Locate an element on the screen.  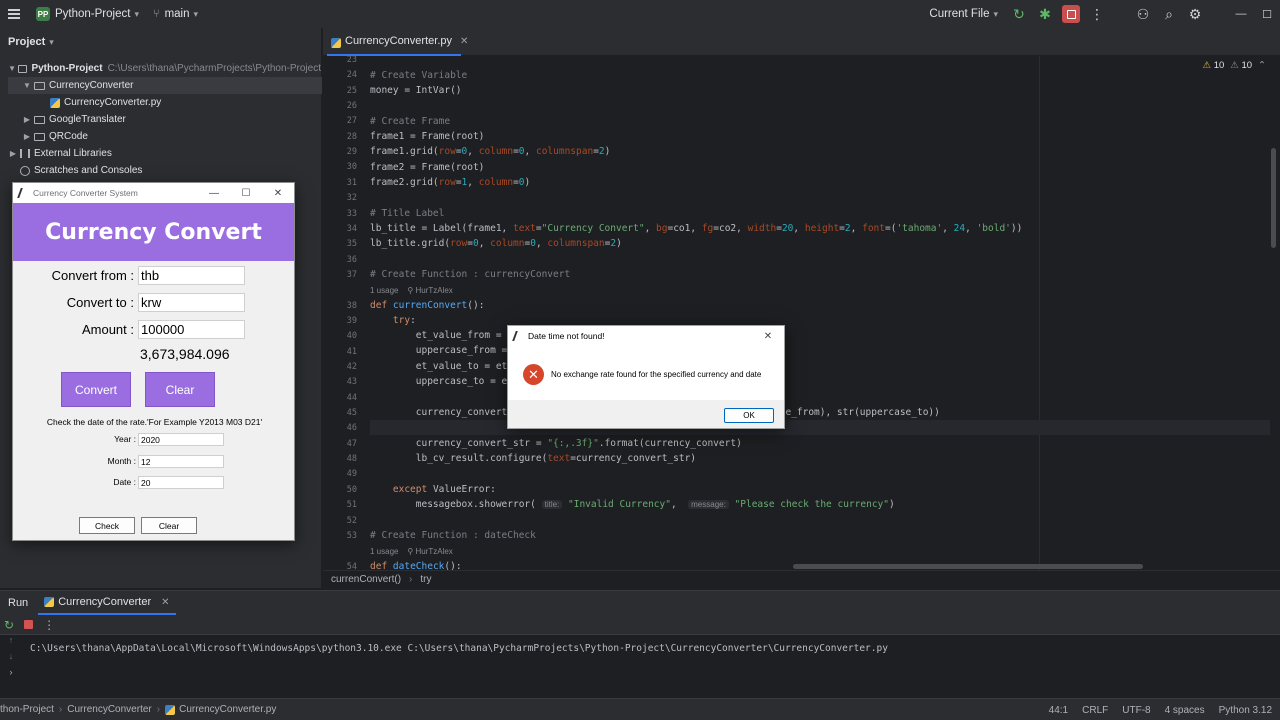
run-tab-currencyconverter: CurrencyConverter ✕ is located at coordinates (107, 603).